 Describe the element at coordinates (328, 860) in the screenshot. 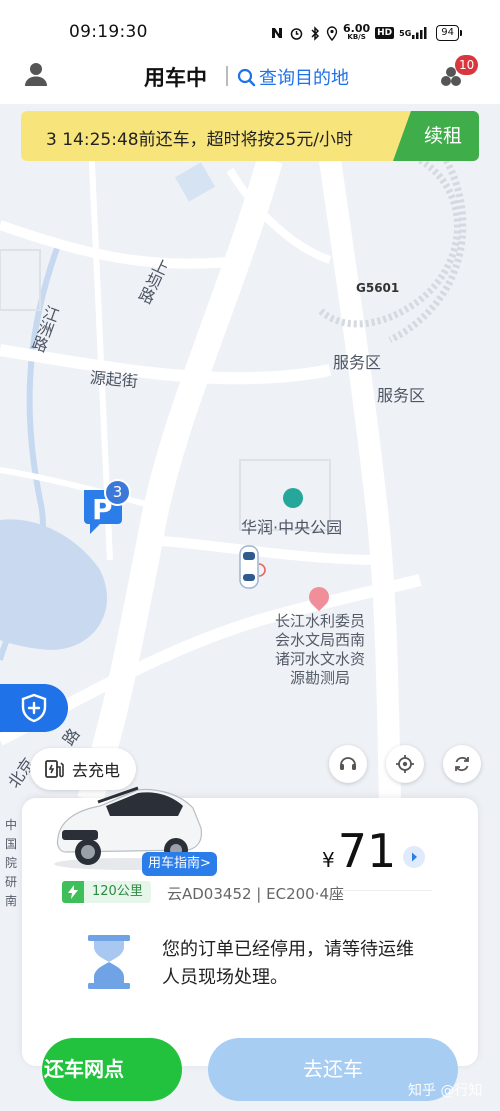

I see `price-currency: ¥` at that location.